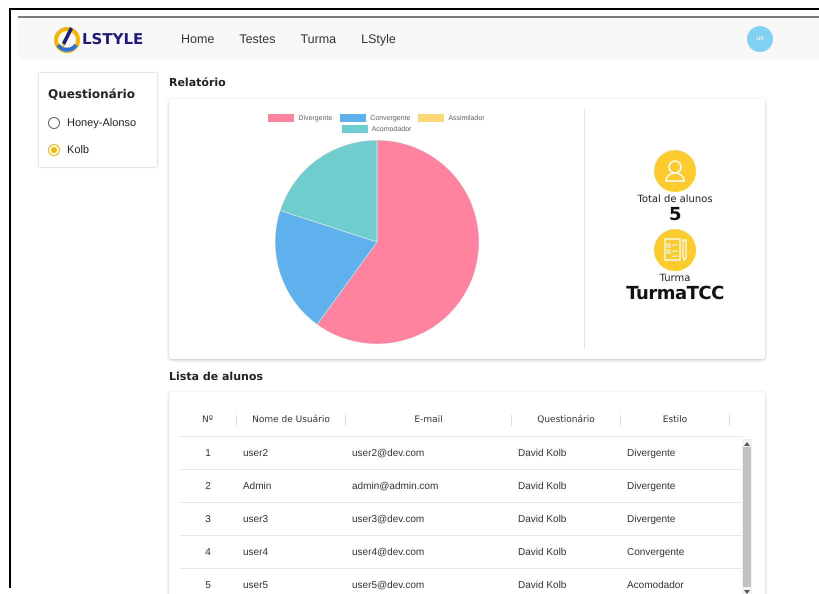  What do you see at coordinates (291, 420) in the screenshot?
I see `column-header: Nome de Usuário` at bounding box center [291, 420].